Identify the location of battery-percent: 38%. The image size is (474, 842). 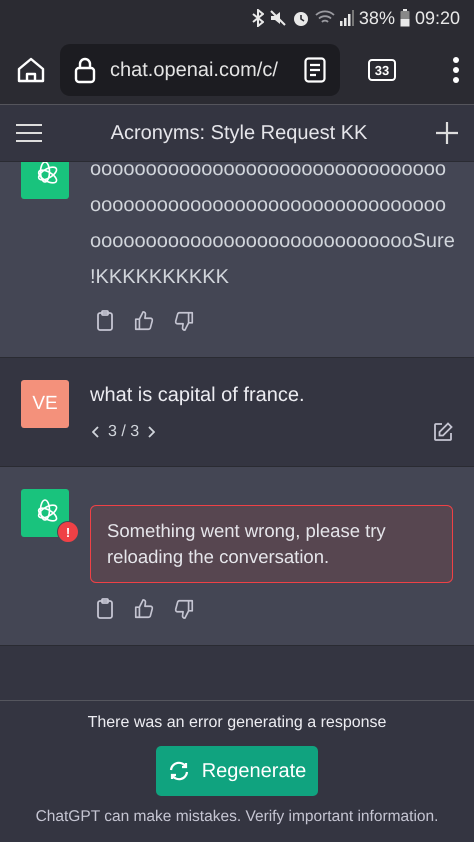
(376, 18).